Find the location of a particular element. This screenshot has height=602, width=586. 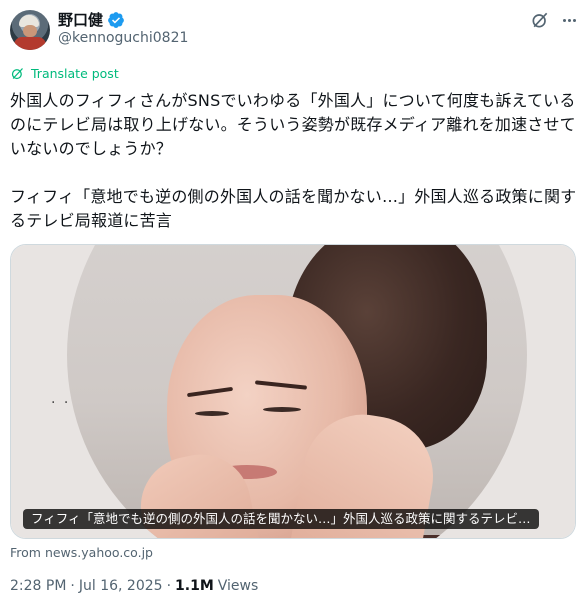

display-name: 野口健 is located at coordinates (80, 19).